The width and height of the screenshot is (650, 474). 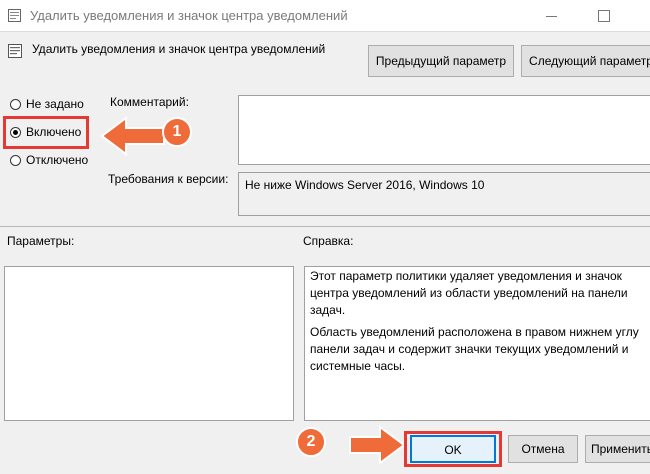 I want to click on help-label: Справка:, so click(x=328, y=241).